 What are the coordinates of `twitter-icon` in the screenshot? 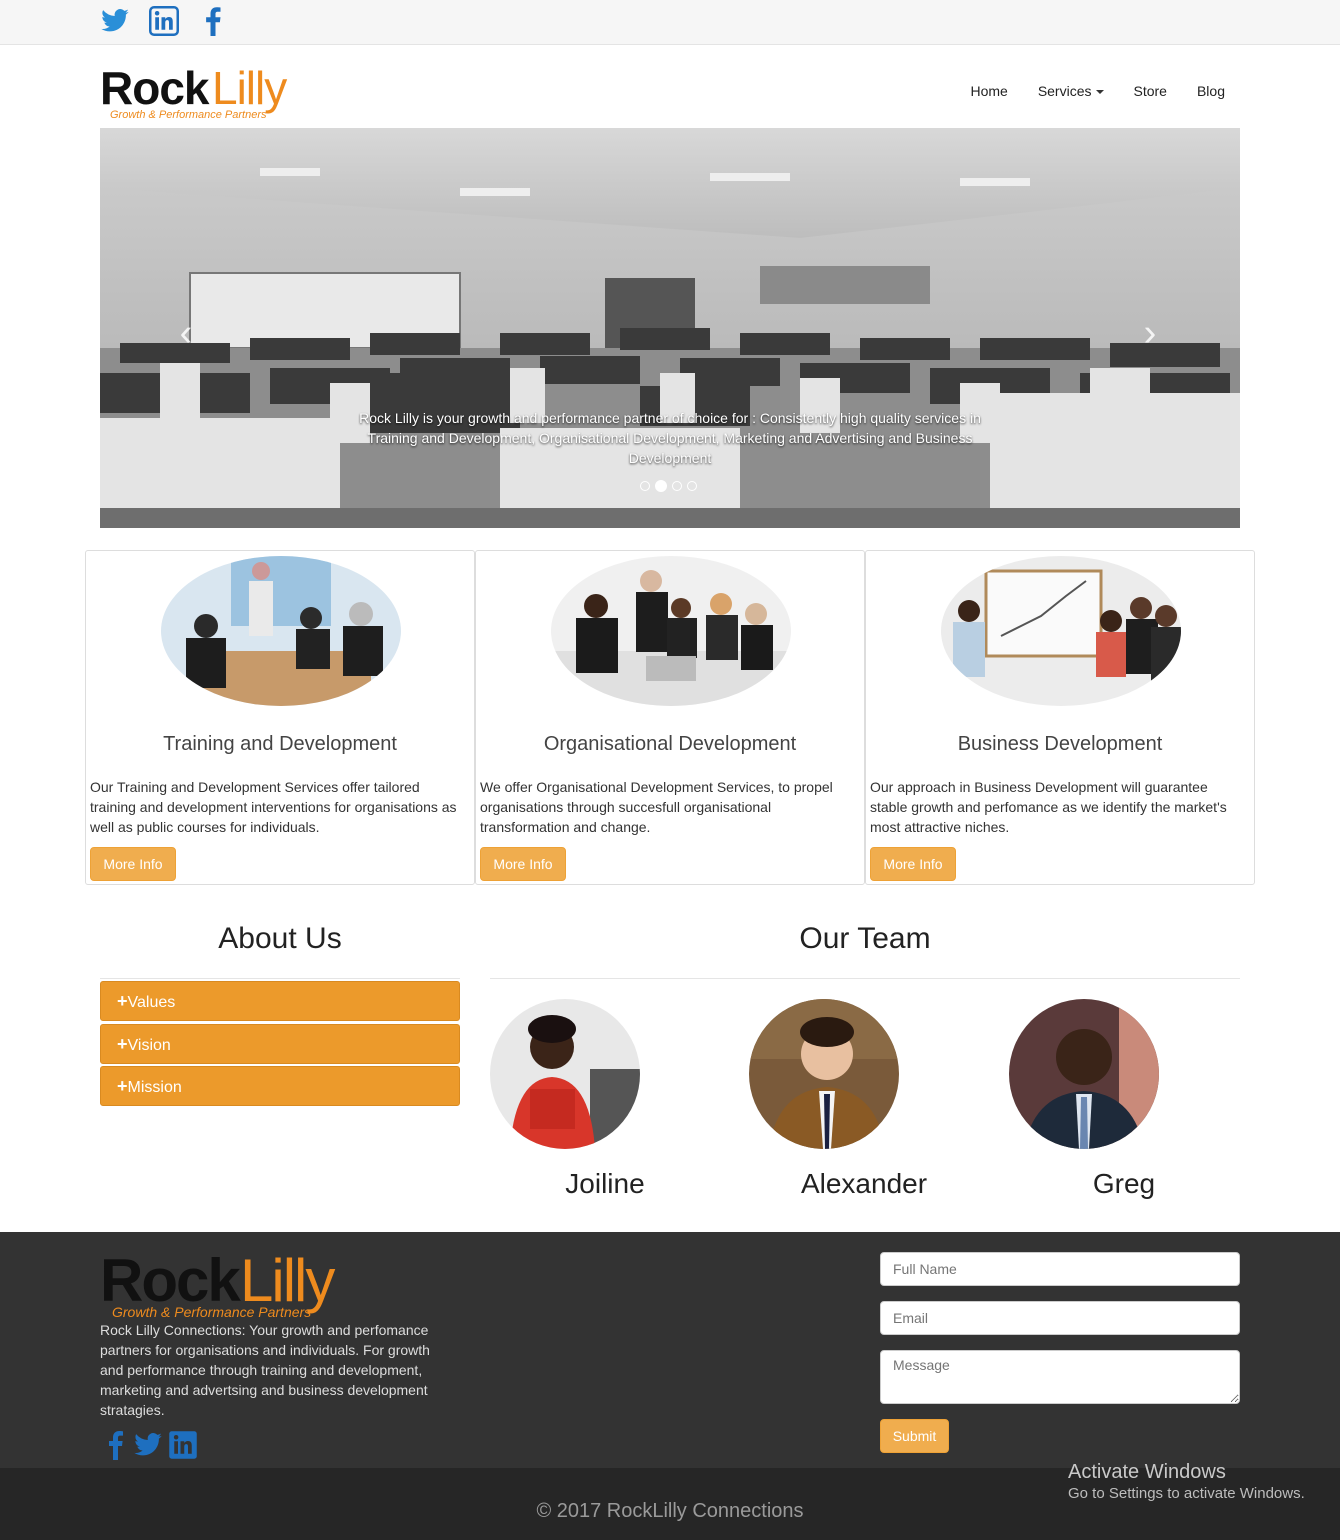 It's located at (115, 21).